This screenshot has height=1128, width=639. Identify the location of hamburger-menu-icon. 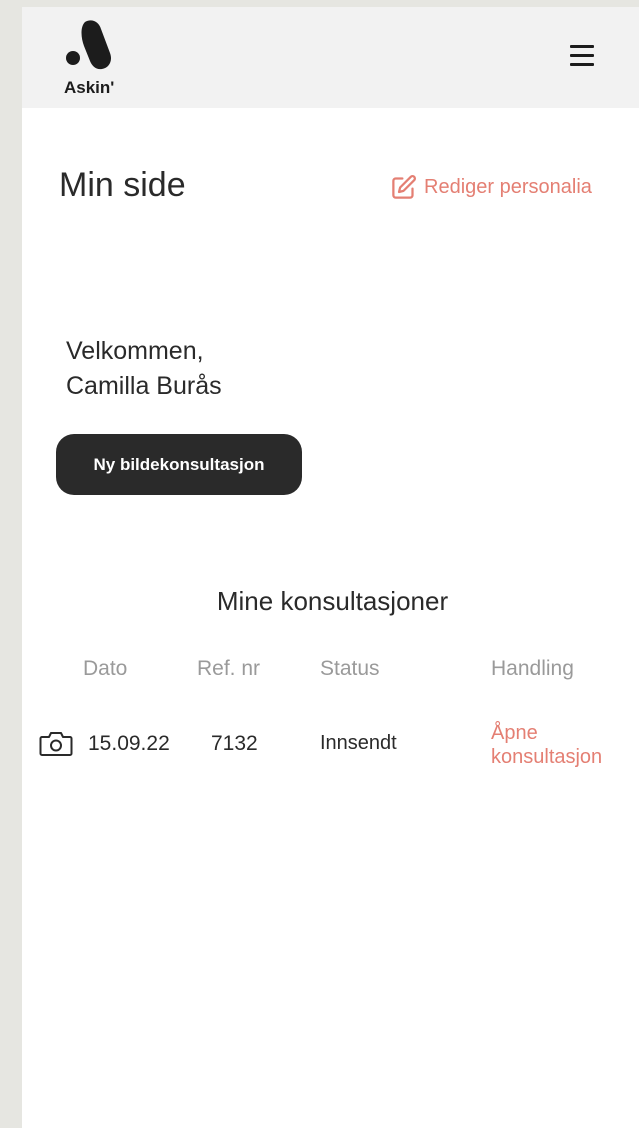
(582, 56).